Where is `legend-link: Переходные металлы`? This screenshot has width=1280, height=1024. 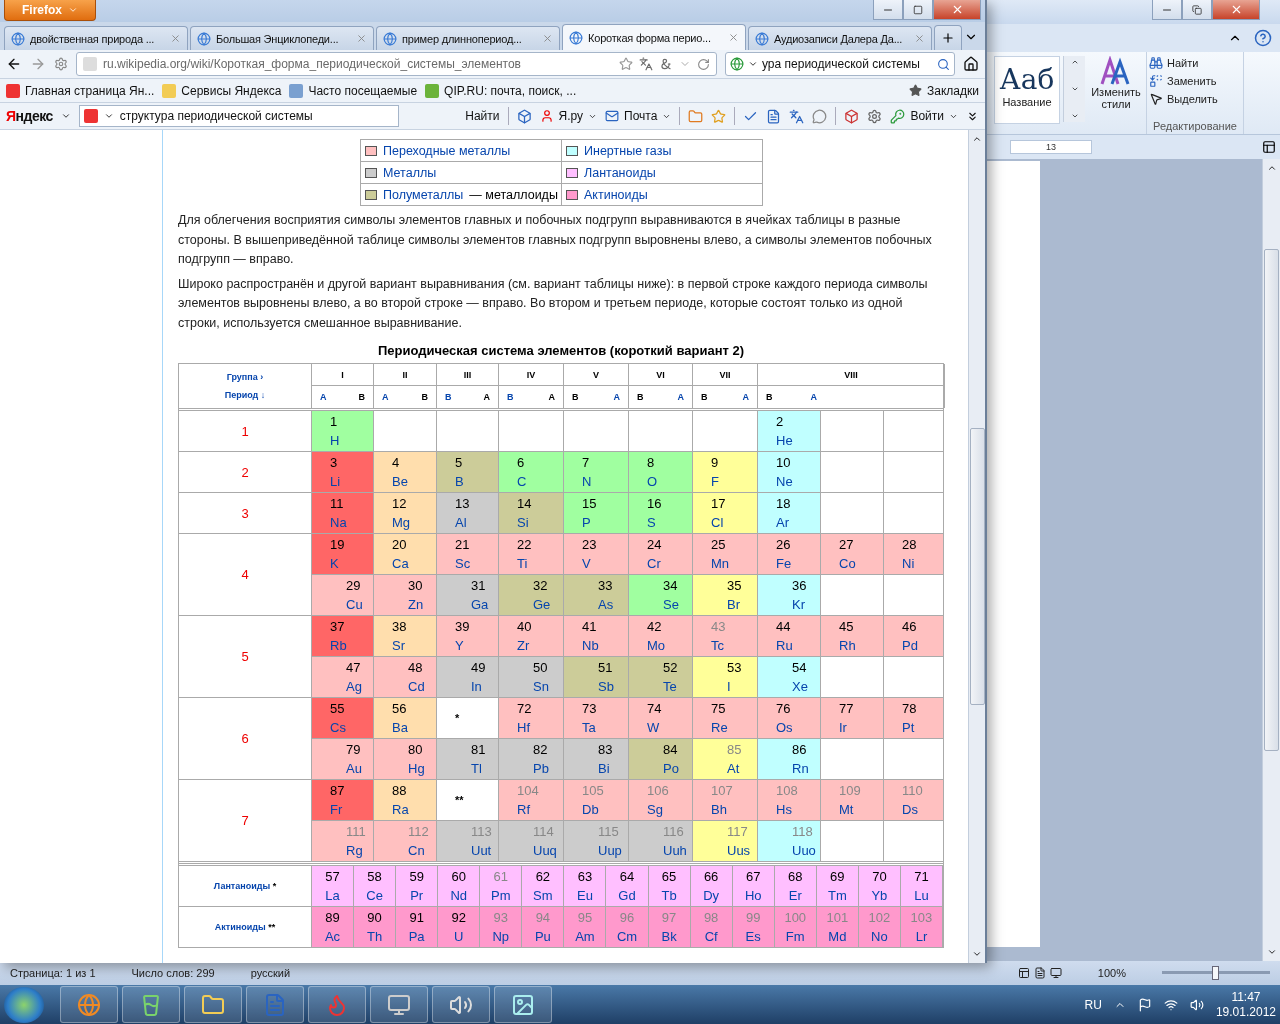 legend-link: Переходные металлы is located at coordinates (447, 150).